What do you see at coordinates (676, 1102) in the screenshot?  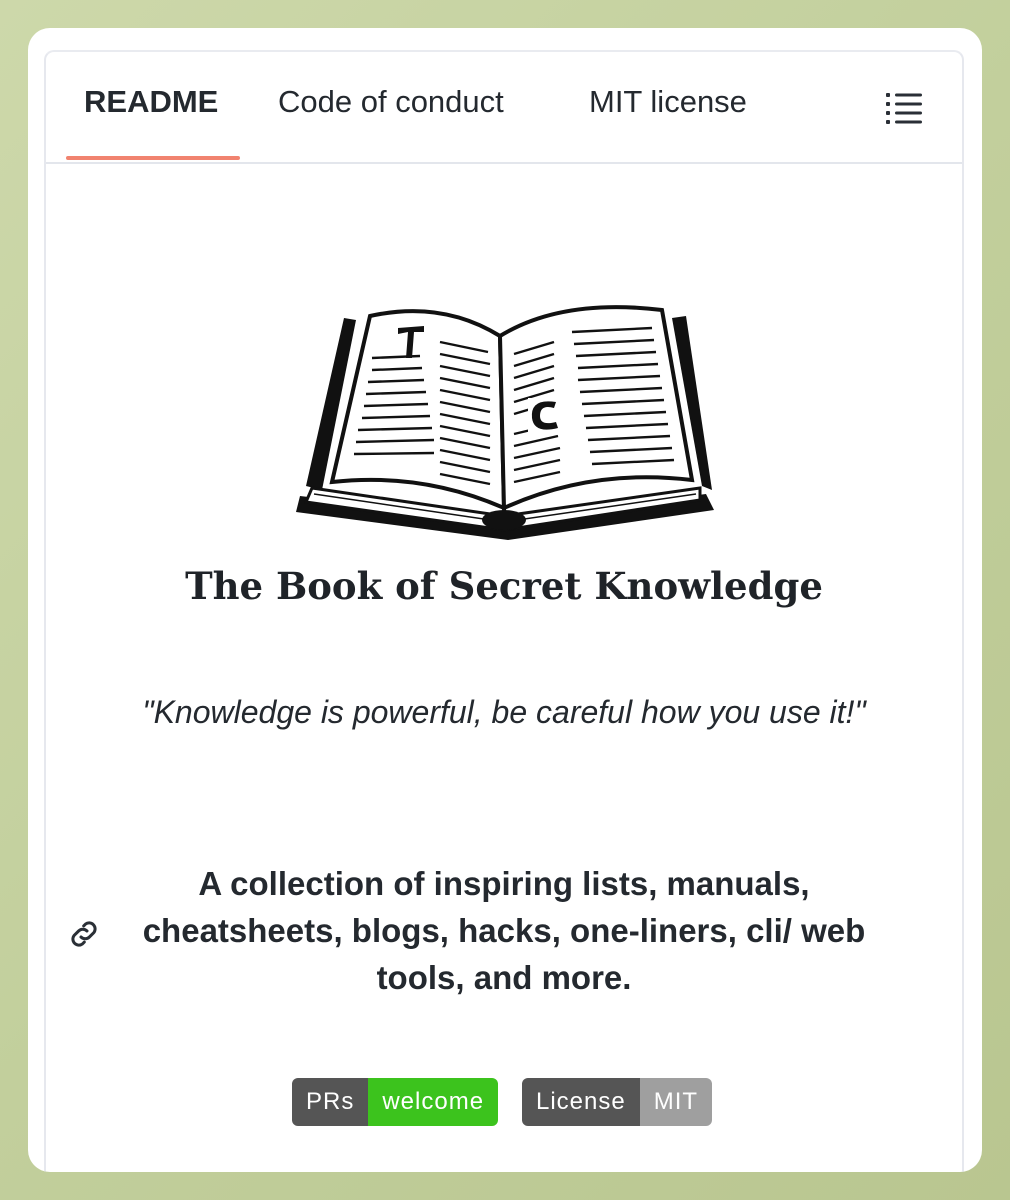 I see `badge-message: MIT` at bounding box center [676, 1102].